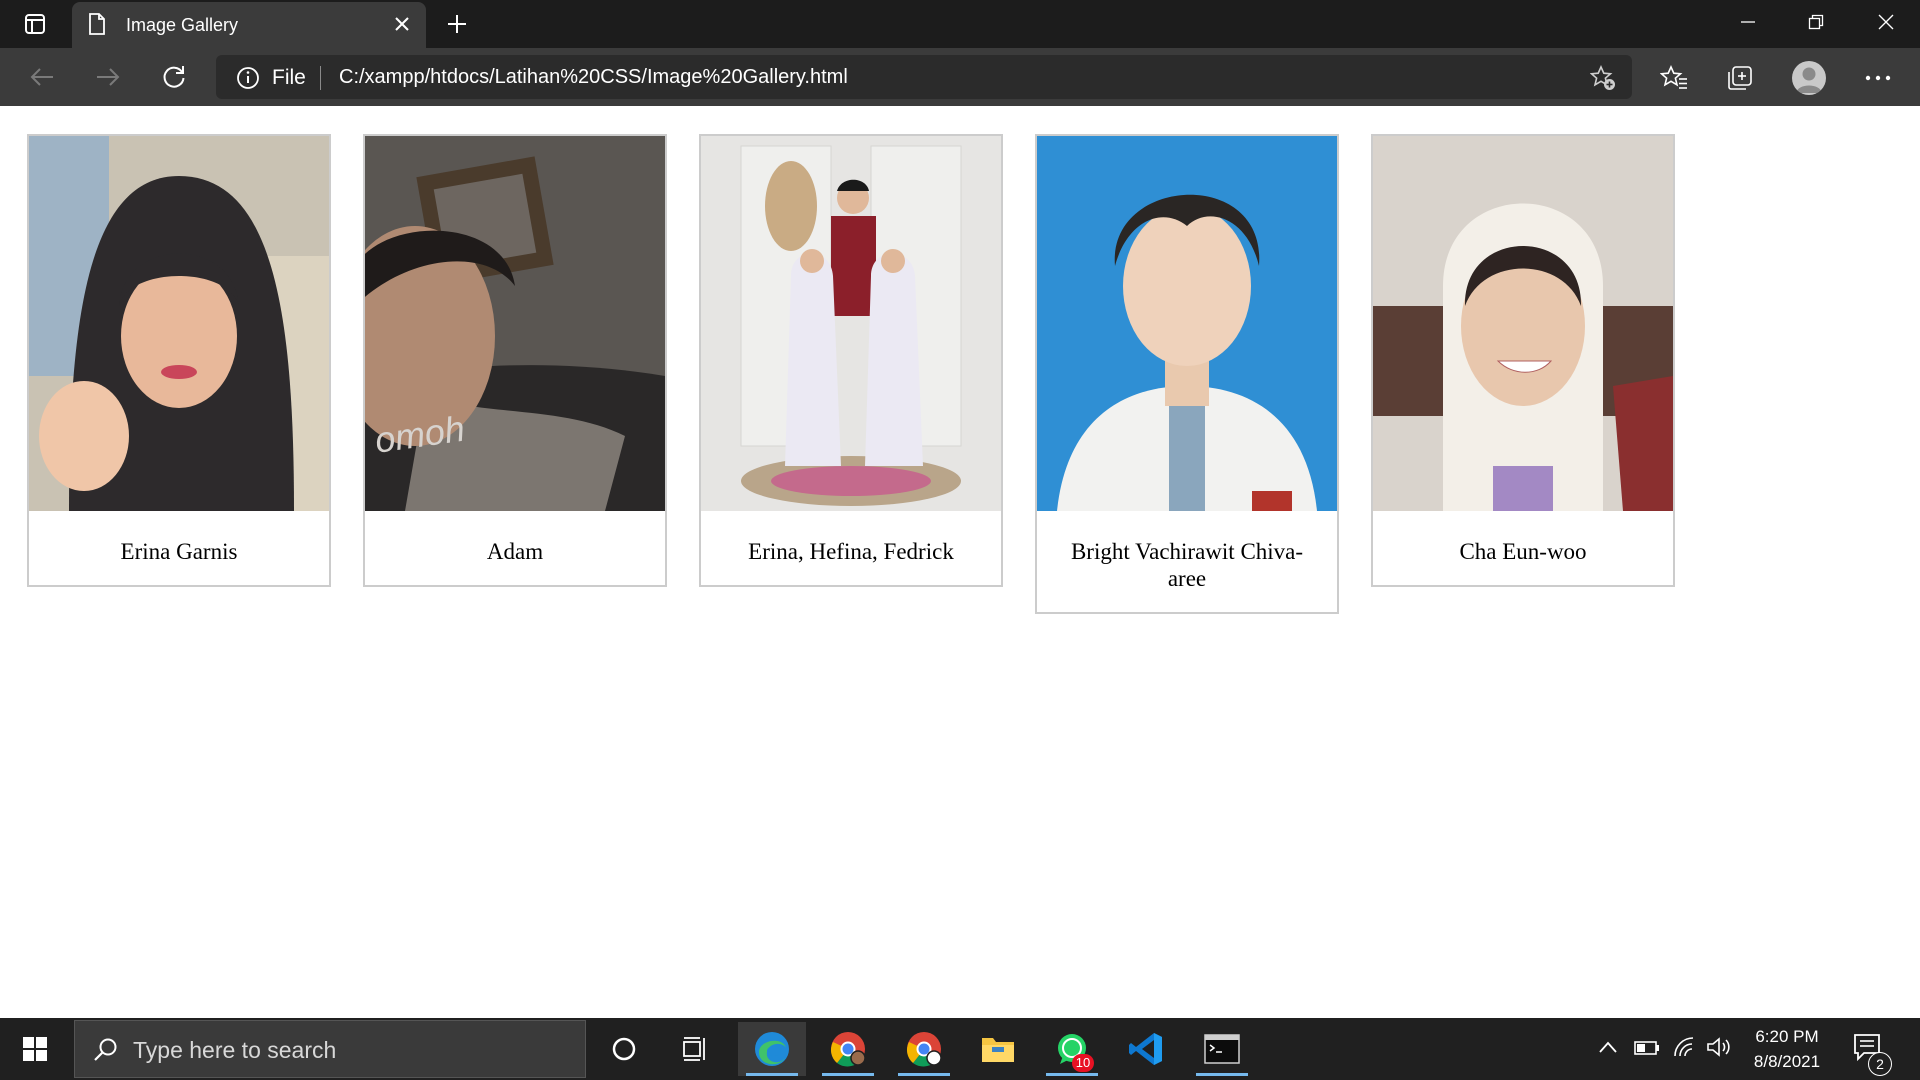 The image size is (1920, 1080). I want to click on close-tab-icon, so click(402, 24).